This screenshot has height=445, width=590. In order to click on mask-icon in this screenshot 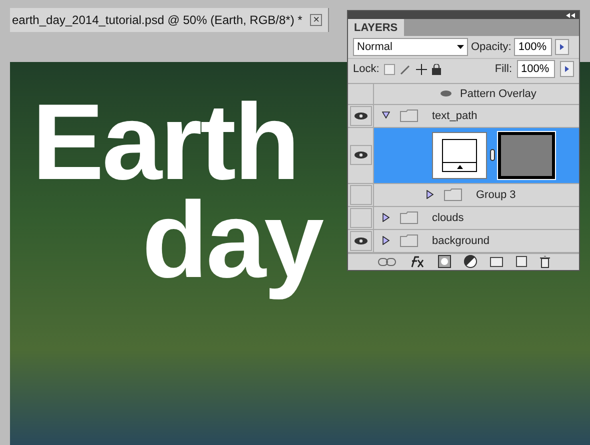, I will do `click(444, 261)`.